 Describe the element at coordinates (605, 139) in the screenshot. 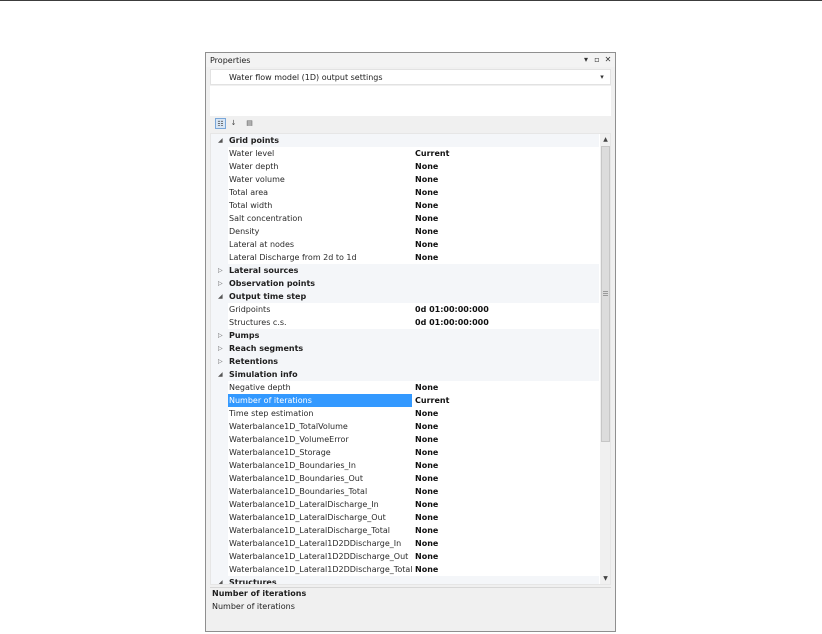

I see `scroll-up-icon: ▲` at that location.